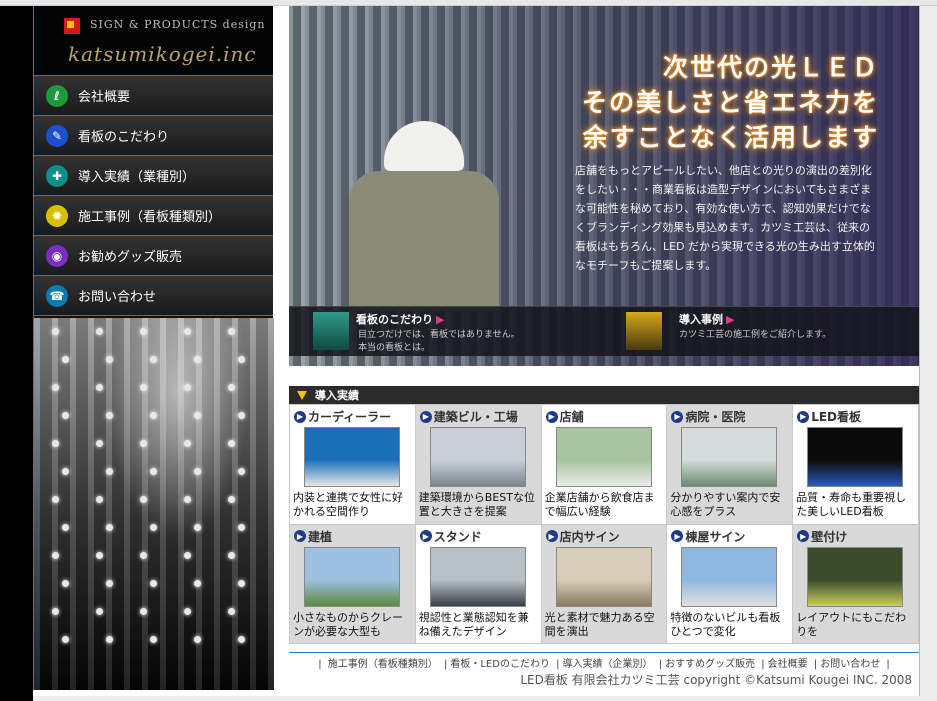 The image size is (937, 701). Describe the element at coordinates (57, 255) in the screenshot. I see `bag-icon: ◉` at that location.